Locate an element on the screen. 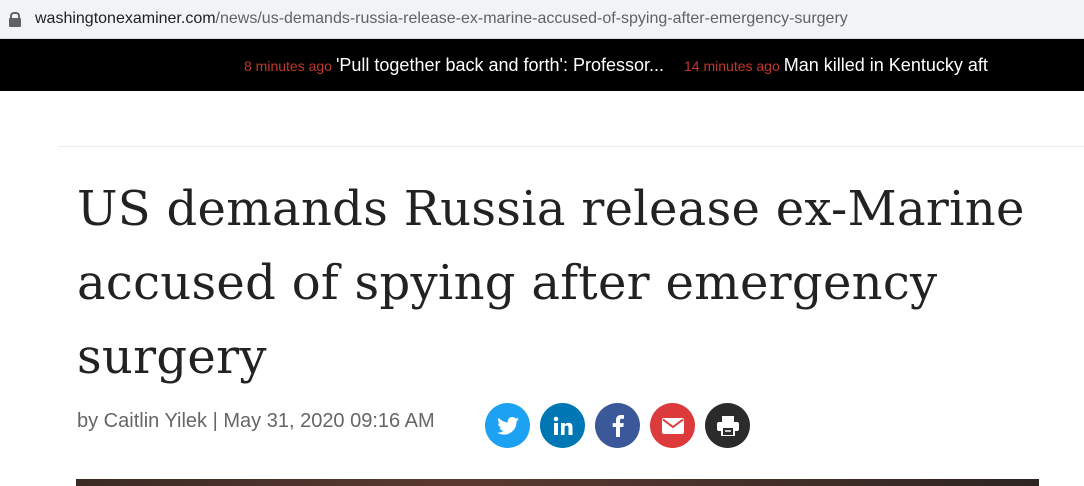 This screenshot has height=486, width=1084. ticker-time: 8 minutes ago is located at coordinates (288, 65).